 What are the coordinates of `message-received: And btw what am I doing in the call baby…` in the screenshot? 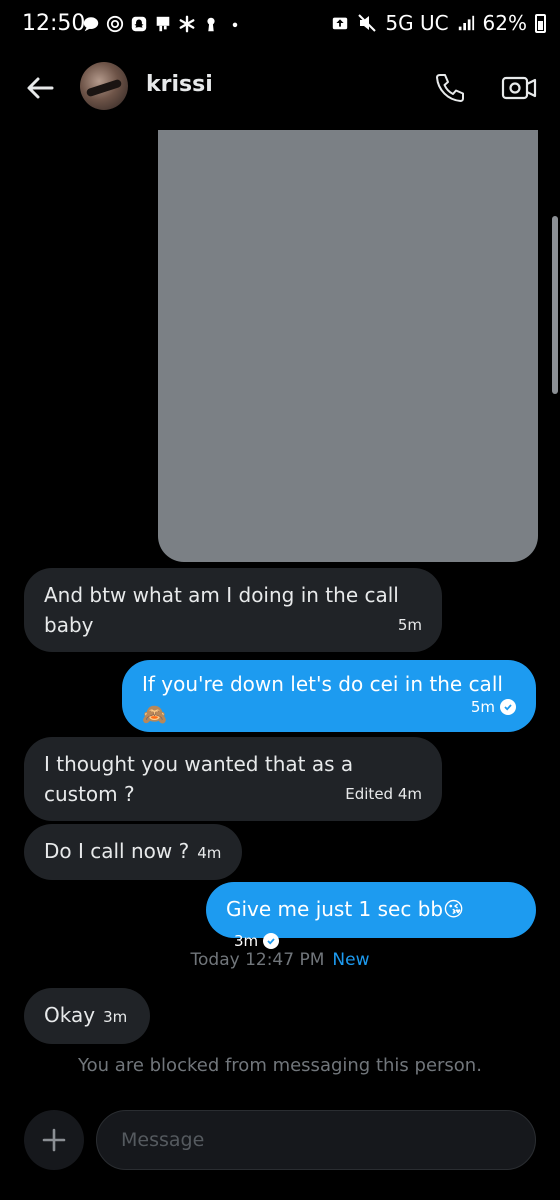 It's located at (233, 610).